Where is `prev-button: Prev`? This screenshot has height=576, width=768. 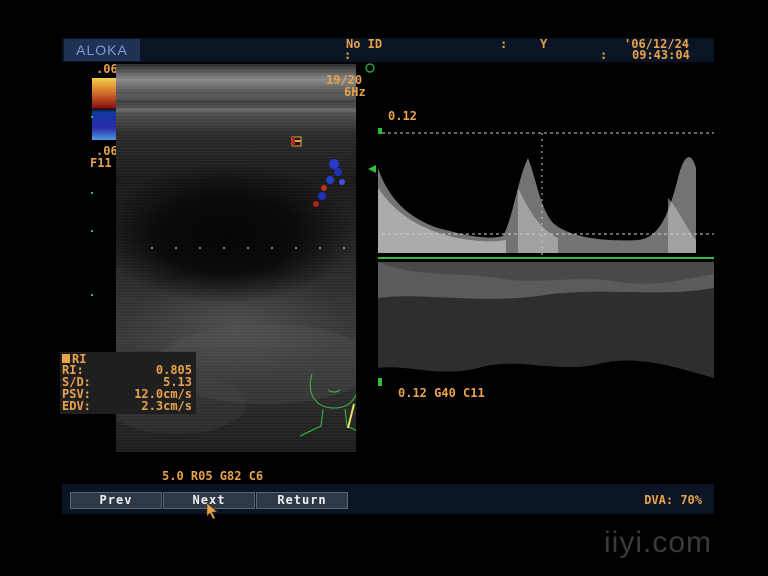 prev-button: Prev is located at coordinates (116, 500).